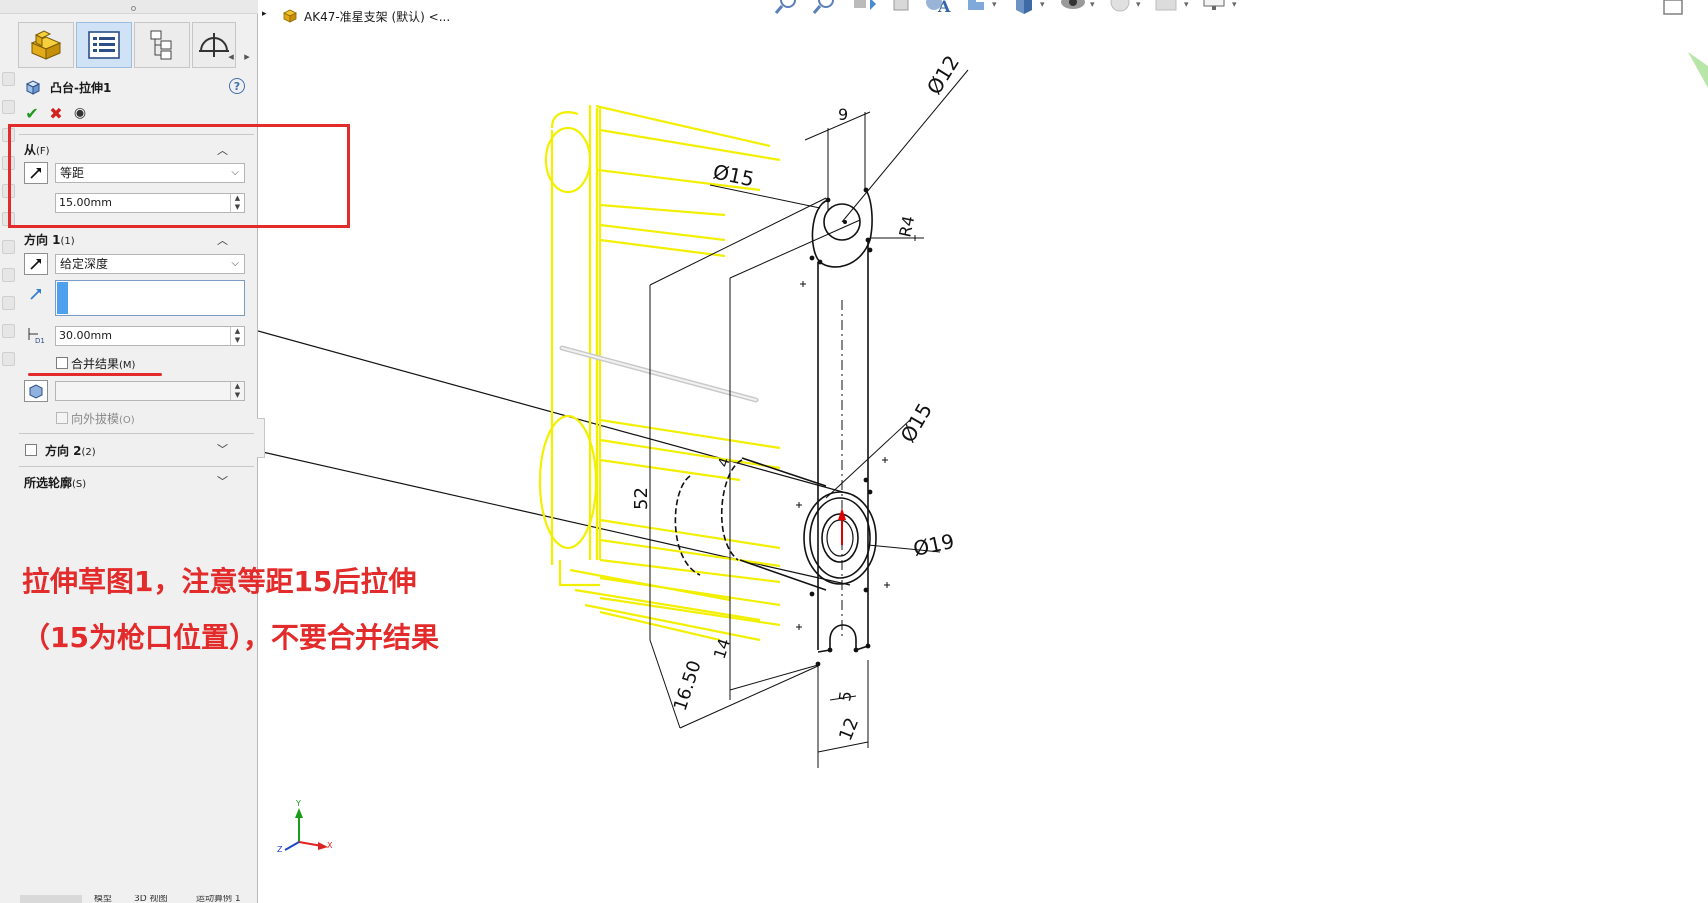  Describe the element at coordinates (40, 340) in the screenshot. I see `svg-text: D1` at that location.